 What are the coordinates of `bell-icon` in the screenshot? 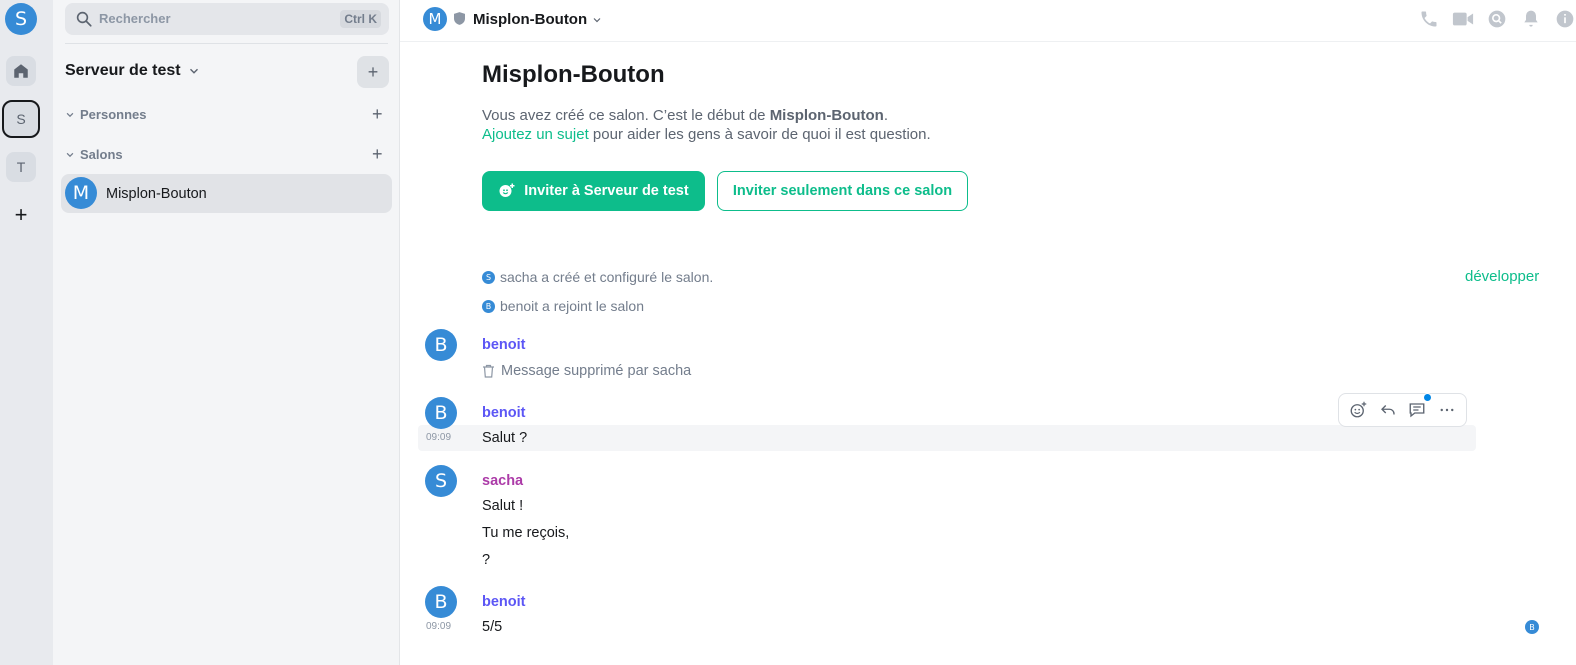 It's located at (1531, 18).